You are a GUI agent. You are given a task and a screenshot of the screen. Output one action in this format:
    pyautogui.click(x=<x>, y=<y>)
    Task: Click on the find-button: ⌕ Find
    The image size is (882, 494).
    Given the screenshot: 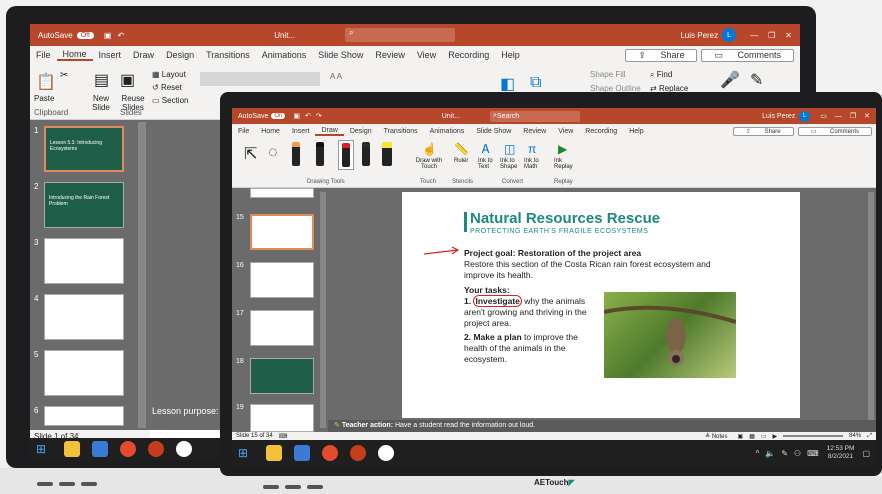 What is the action you would take?
    pyautogui.click(x=661, y=75)
    